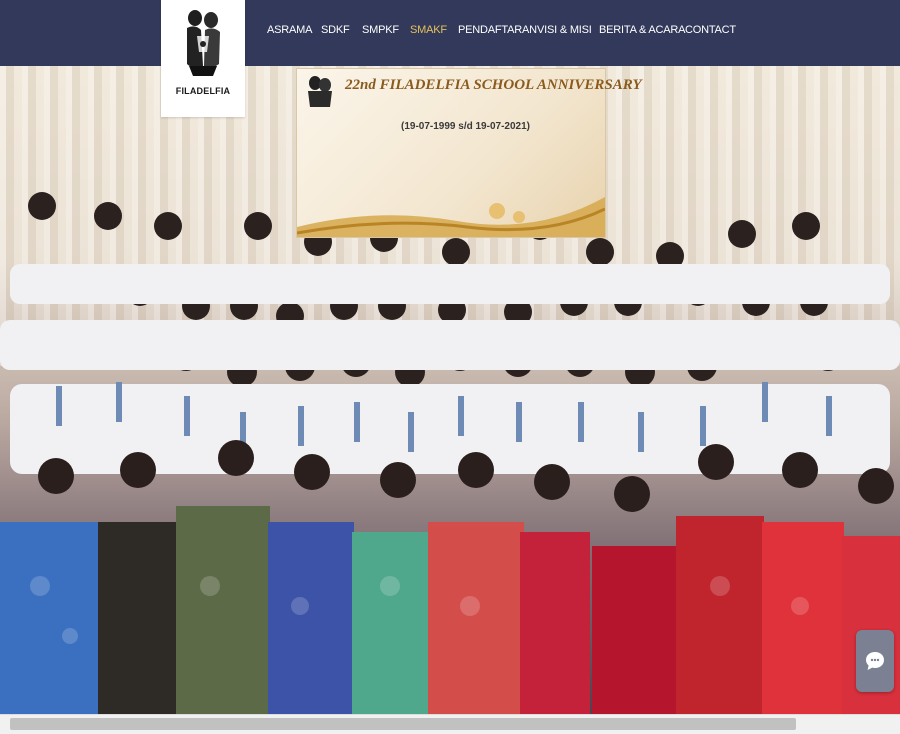  Describe the element at coordinates (203, 43) in the screenshot. I see `logo-emblem-icon` at that location.